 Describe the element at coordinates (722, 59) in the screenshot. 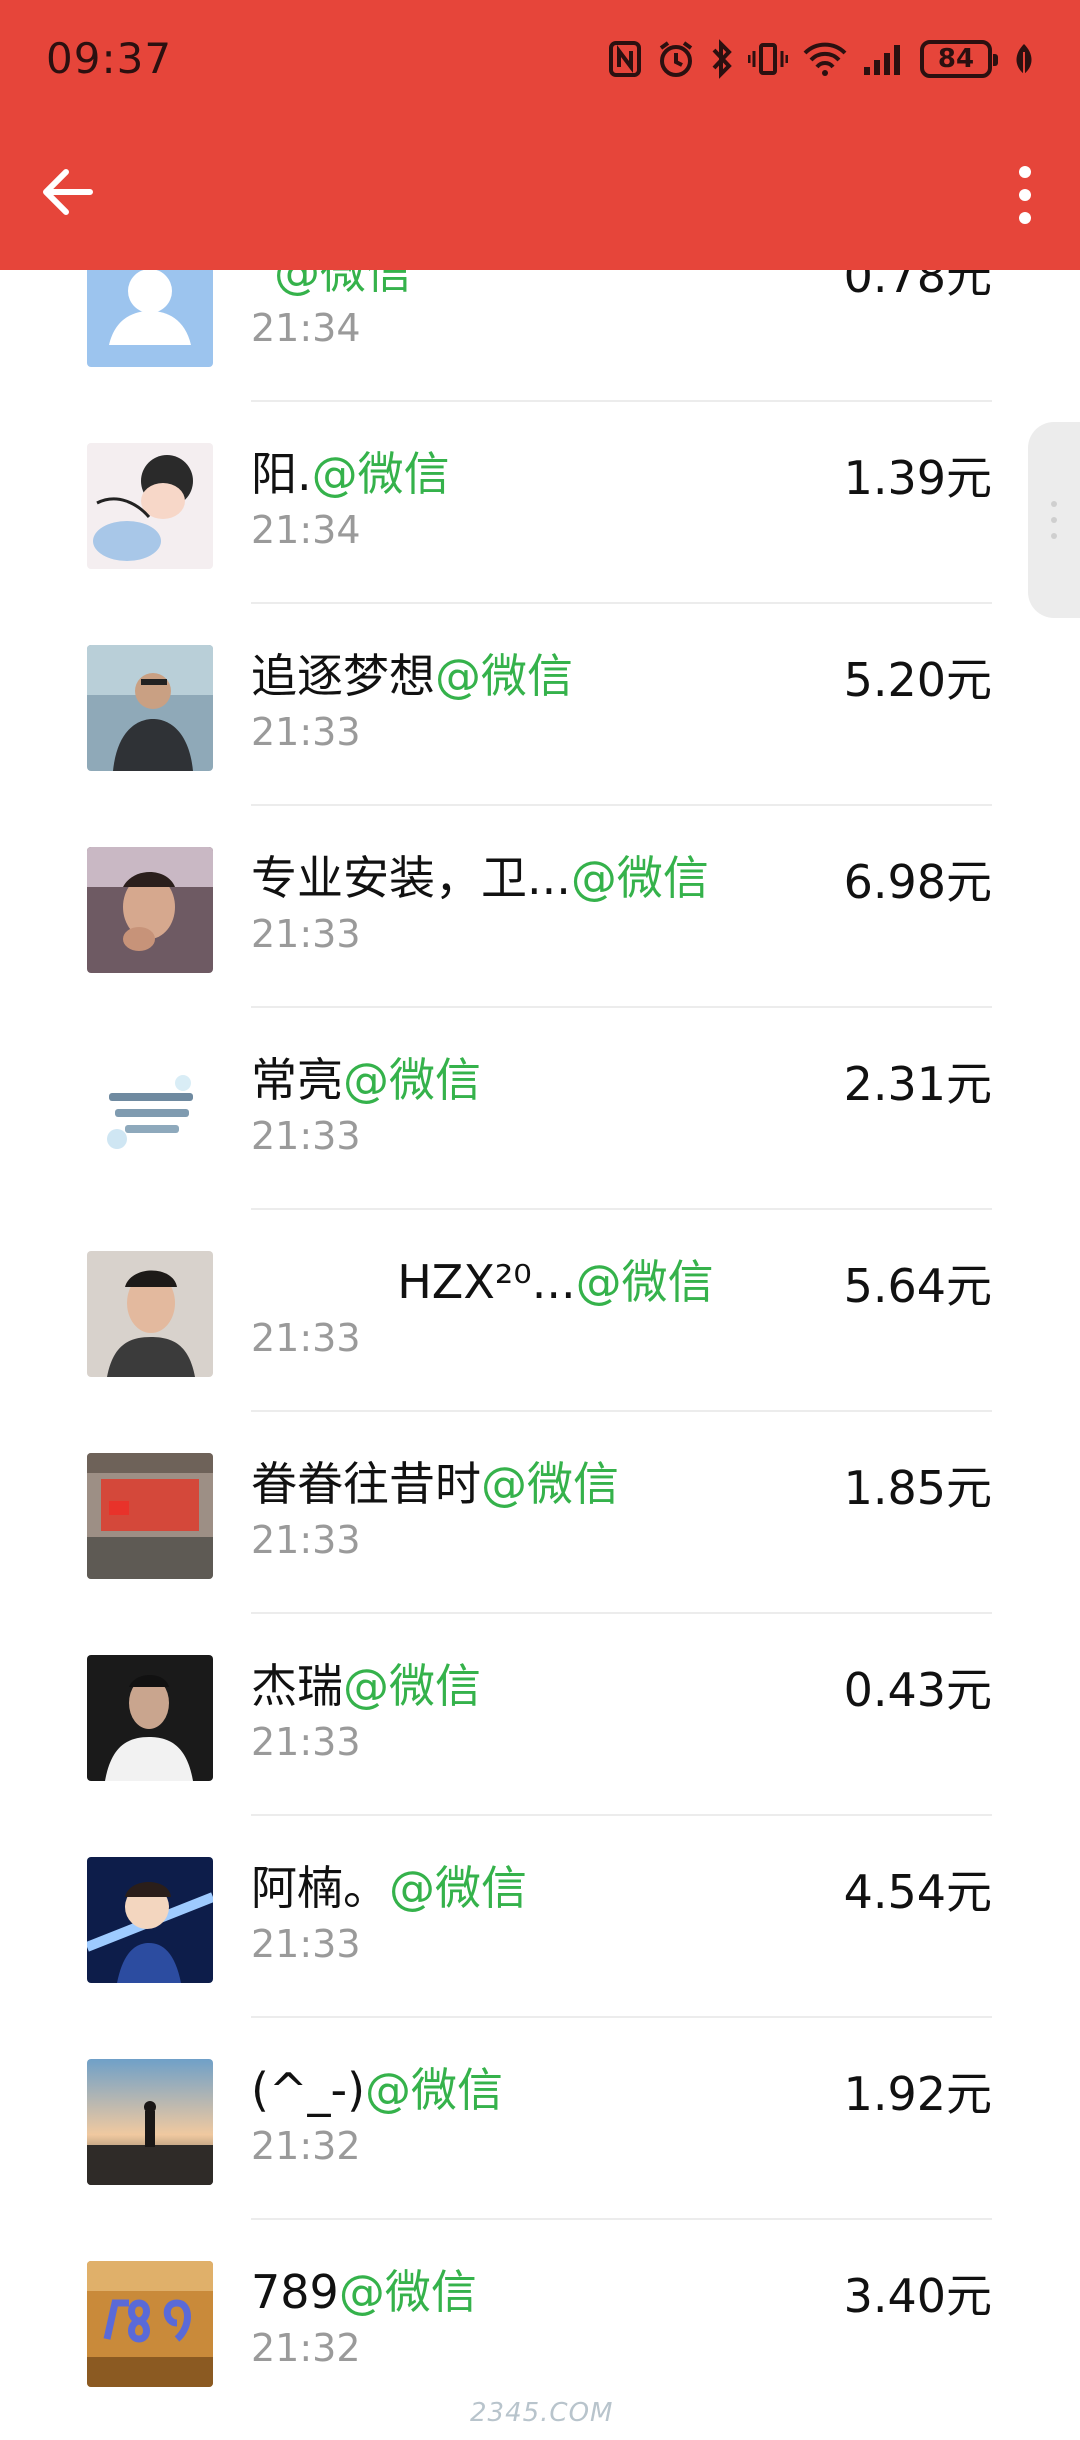

I see `bluetooth-icon` at that location.